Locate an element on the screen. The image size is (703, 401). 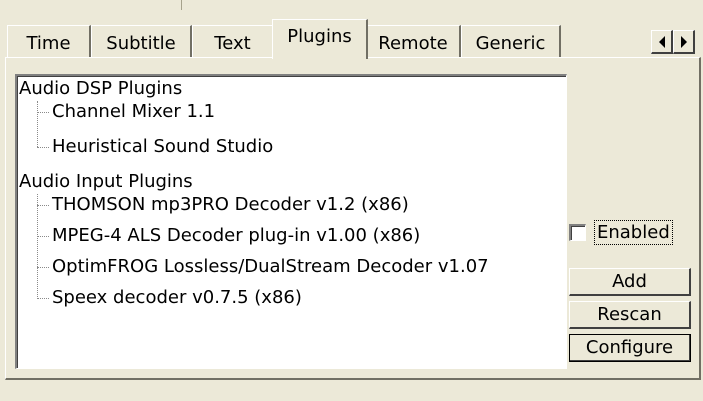
tab-scroll-left-button is located at coordinates (662, 42).